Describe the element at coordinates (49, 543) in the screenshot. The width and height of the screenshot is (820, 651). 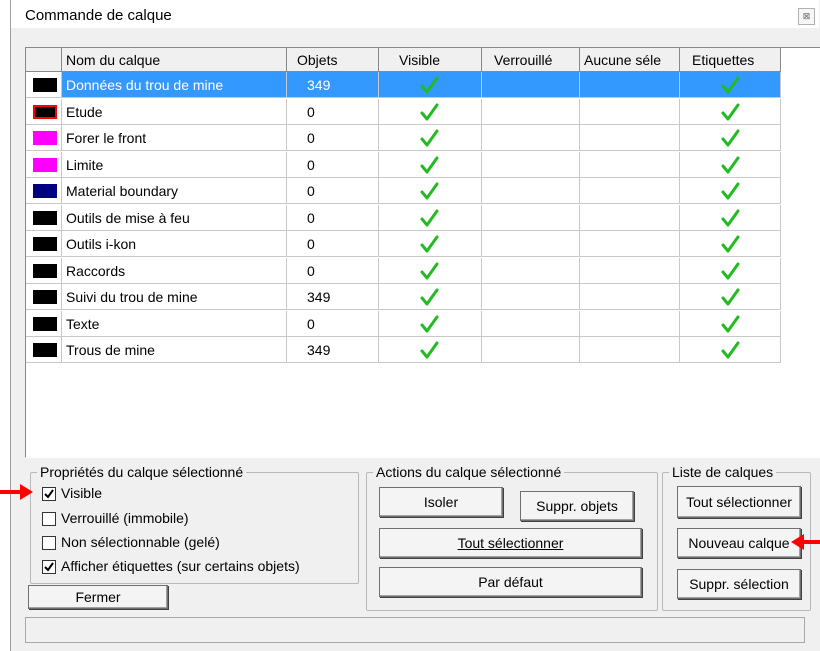
I see `nonselectable-checkbox` at that location.